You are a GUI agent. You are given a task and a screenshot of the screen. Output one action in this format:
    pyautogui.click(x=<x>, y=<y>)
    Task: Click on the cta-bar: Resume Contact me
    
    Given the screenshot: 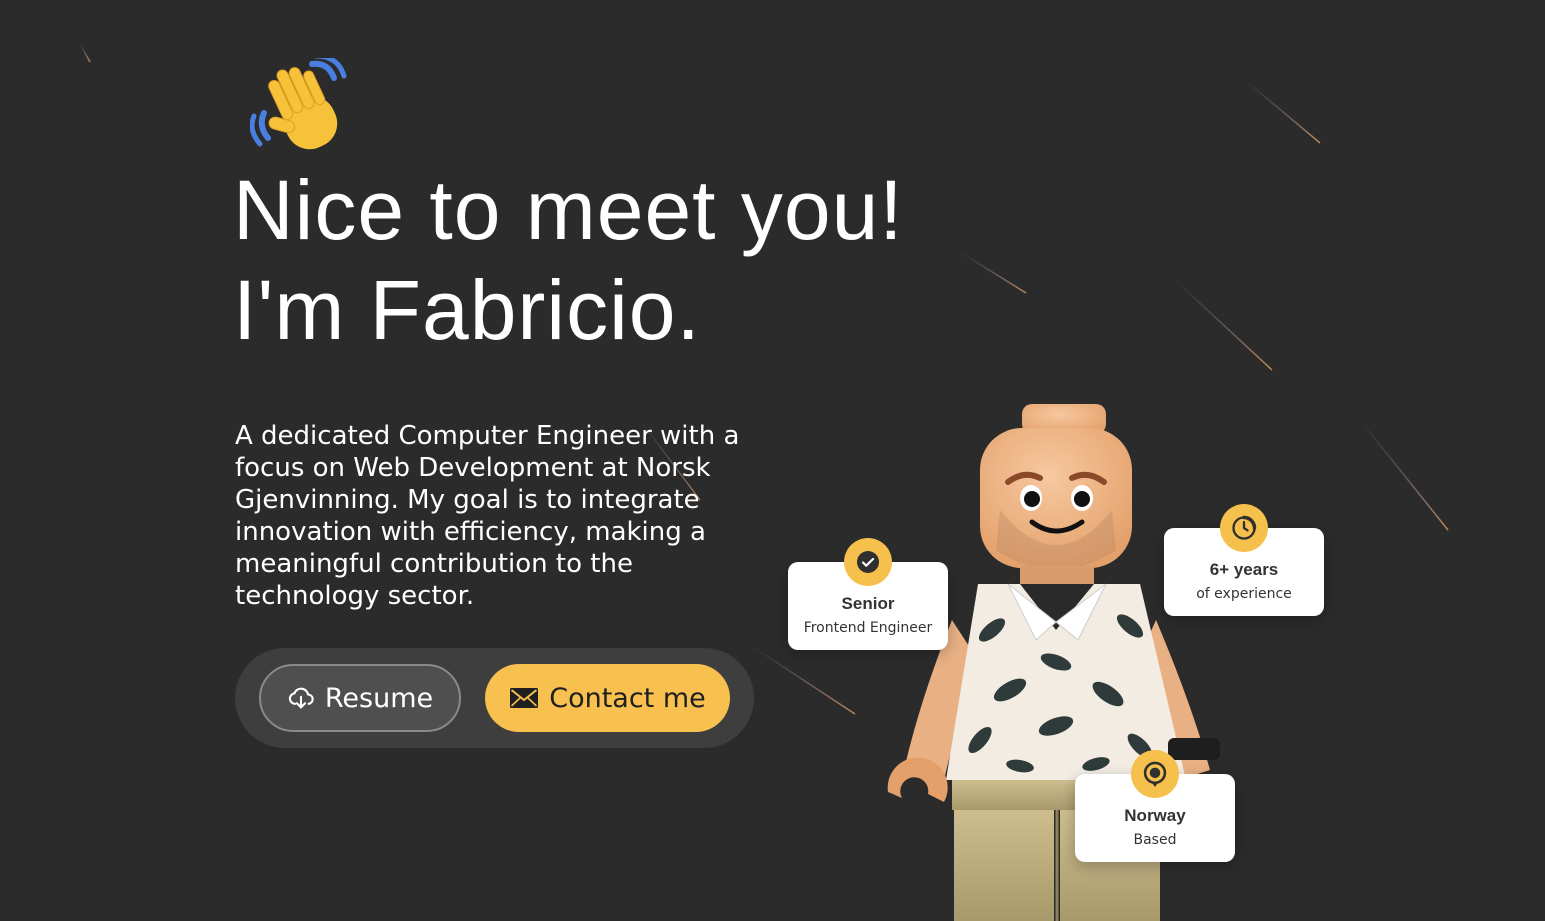 What is the action you would take?
    pyautogui.click(x=494, y=698)
    